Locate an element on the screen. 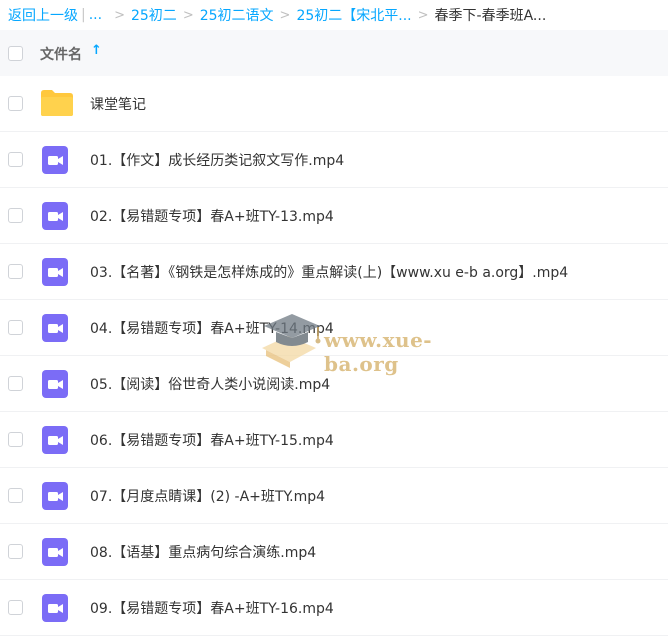 The width and height of the screenshot is (668, 643). file-list-header: 文件名 ↑ is located at coordinates (334, 53).